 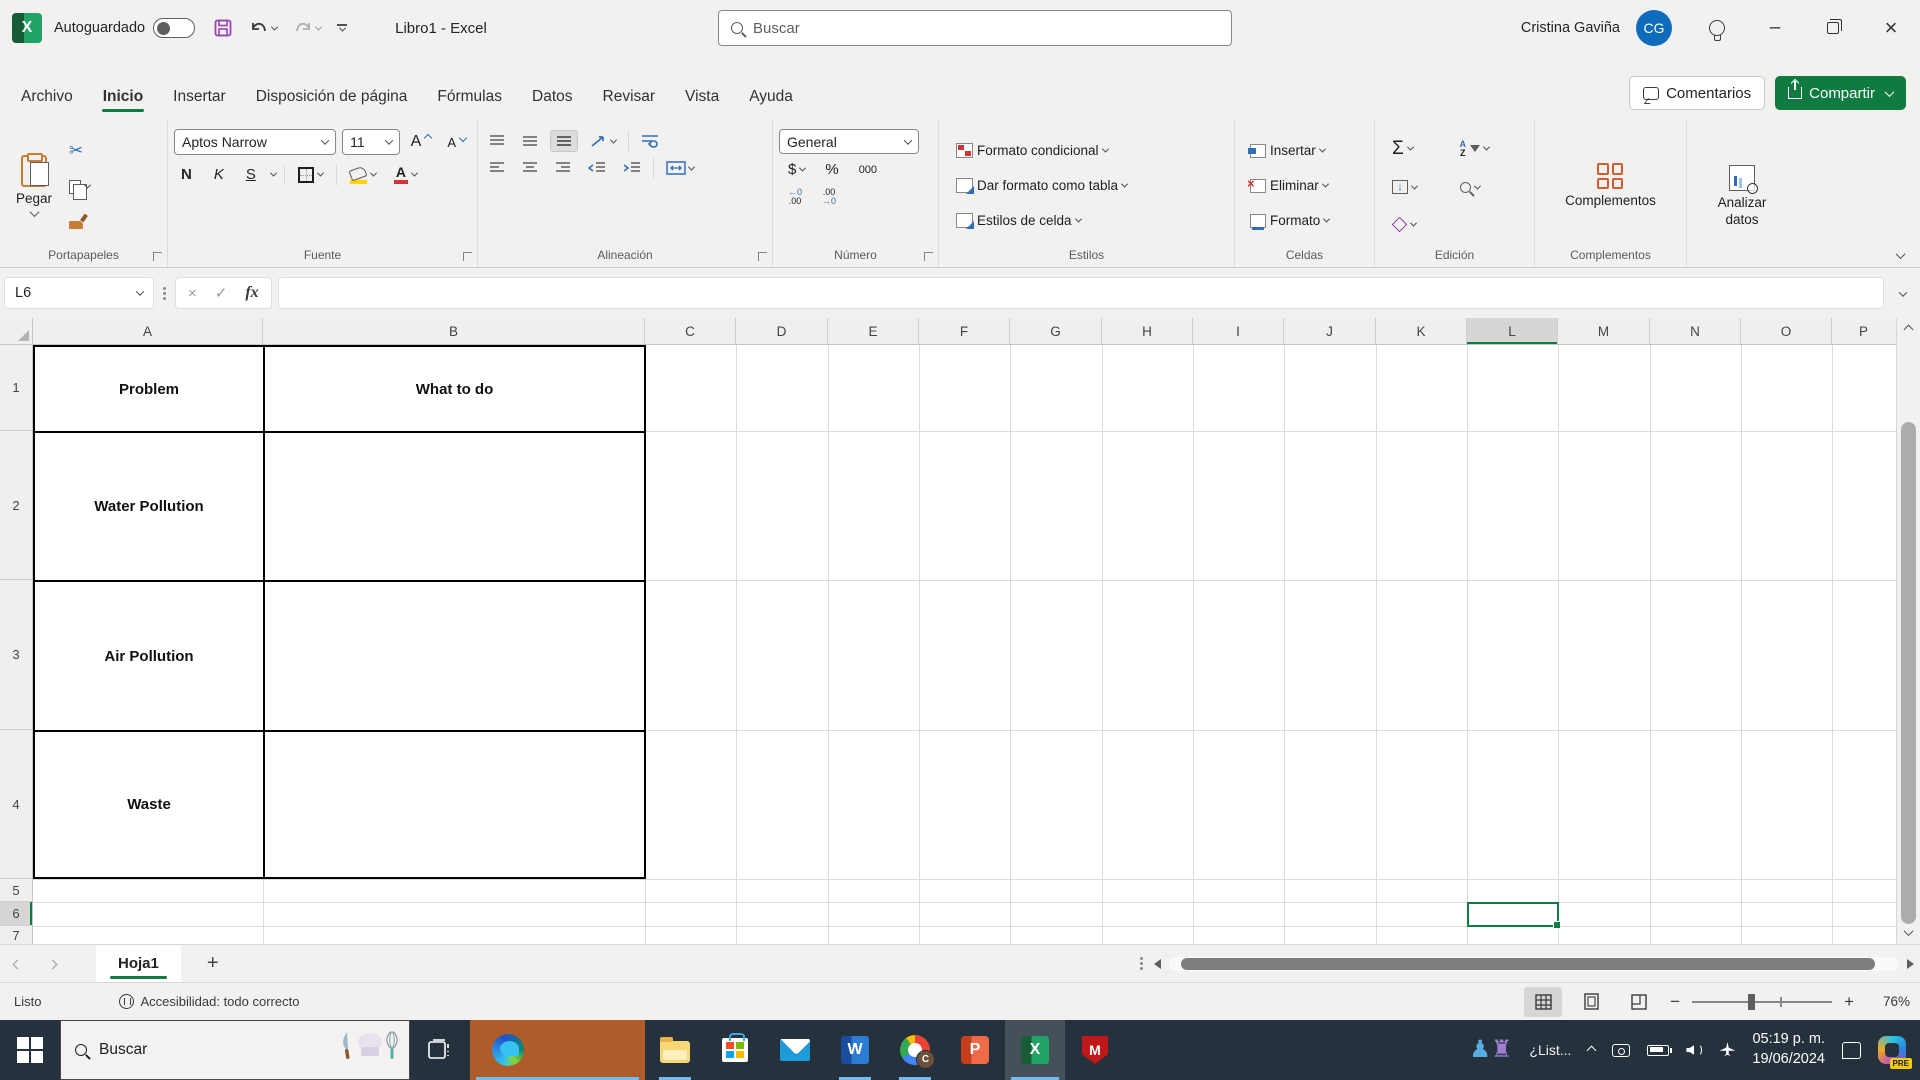 What do you see at coordinates (795, 1050) in the screenshot?
I see `taskbar-mail-button` at bounding box center [795, 1050].